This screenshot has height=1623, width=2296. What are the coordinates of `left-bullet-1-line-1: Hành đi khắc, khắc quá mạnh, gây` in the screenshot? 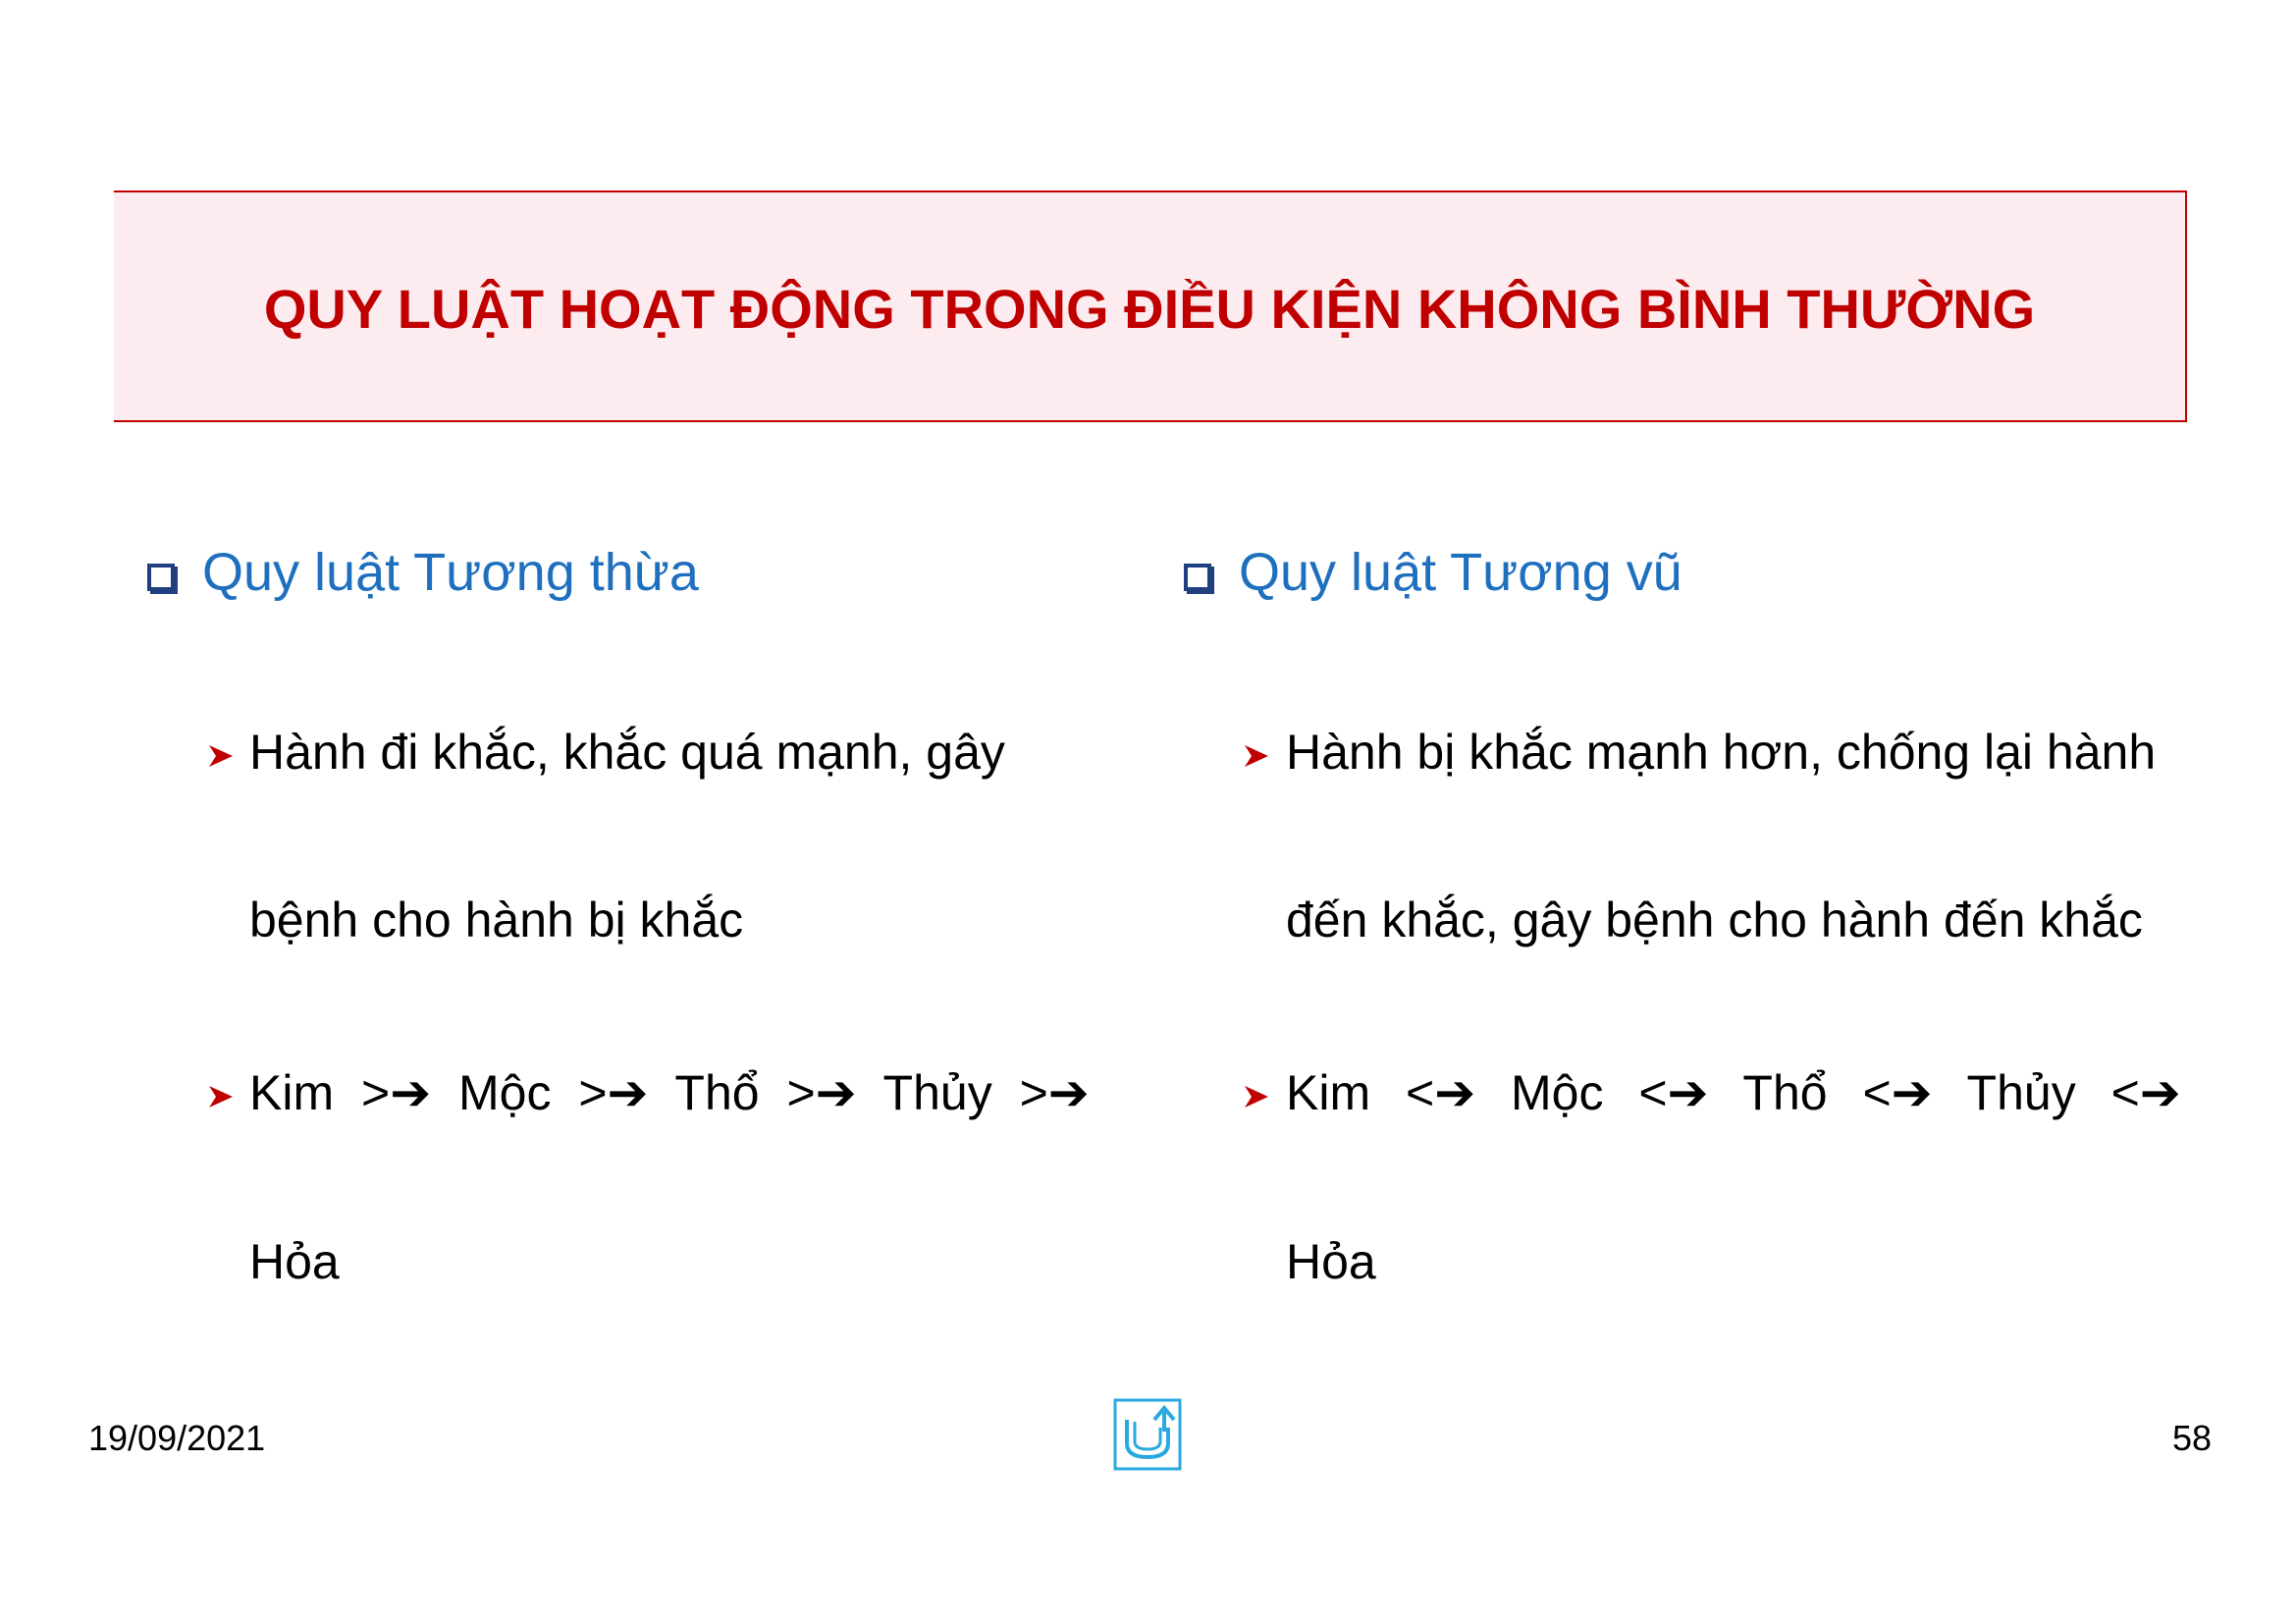 It's located at (627, 752).